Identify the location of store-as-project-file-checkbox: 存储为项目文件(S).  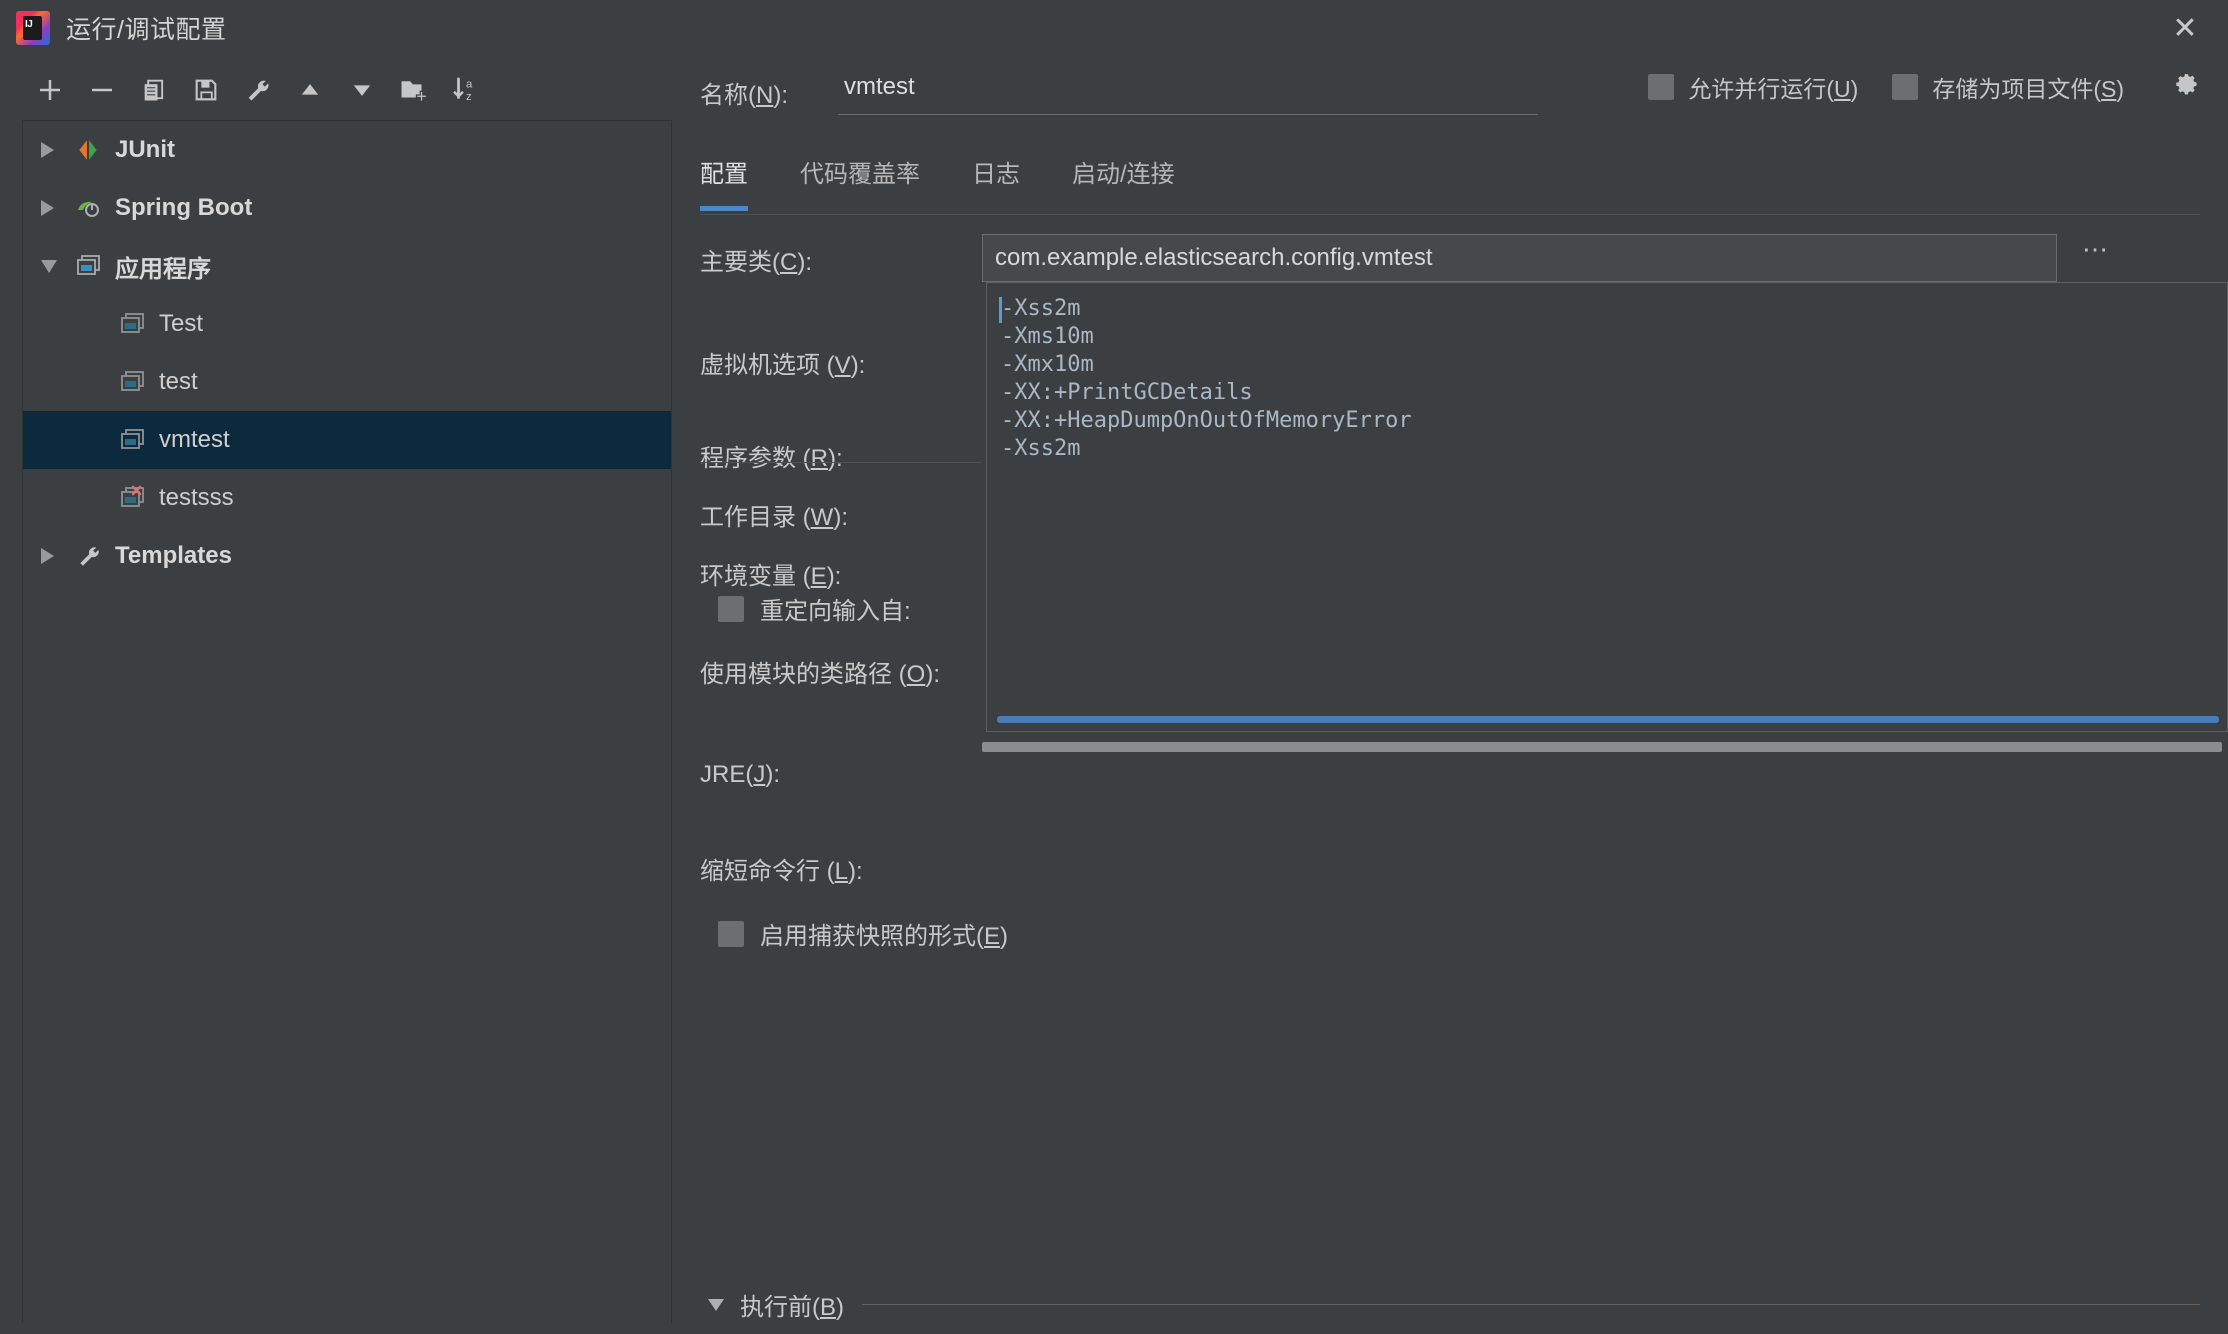
(2008, 87).